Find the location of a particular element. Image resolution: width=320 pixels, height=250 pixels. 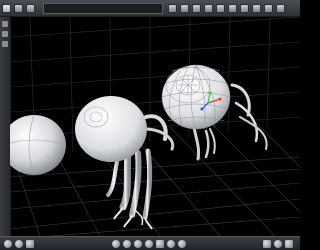

move-icon is located at coordinates (18, 8).